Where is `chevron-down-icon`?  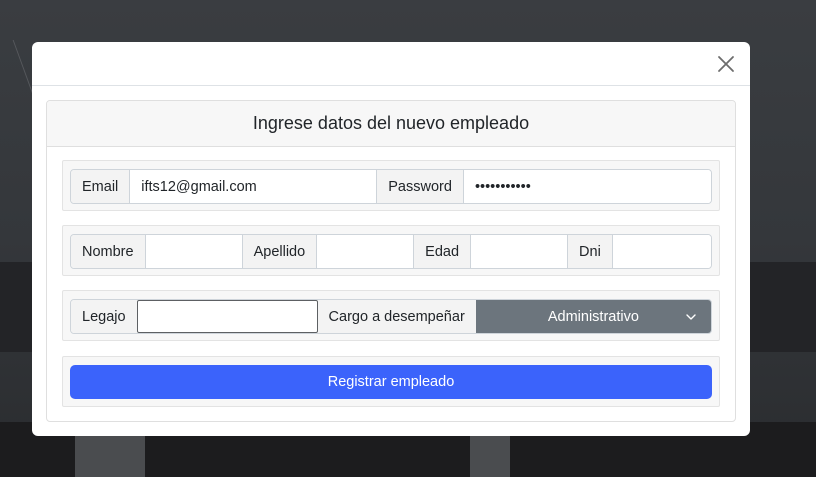 chevron-down-icon is located at coordinates (691, 317).